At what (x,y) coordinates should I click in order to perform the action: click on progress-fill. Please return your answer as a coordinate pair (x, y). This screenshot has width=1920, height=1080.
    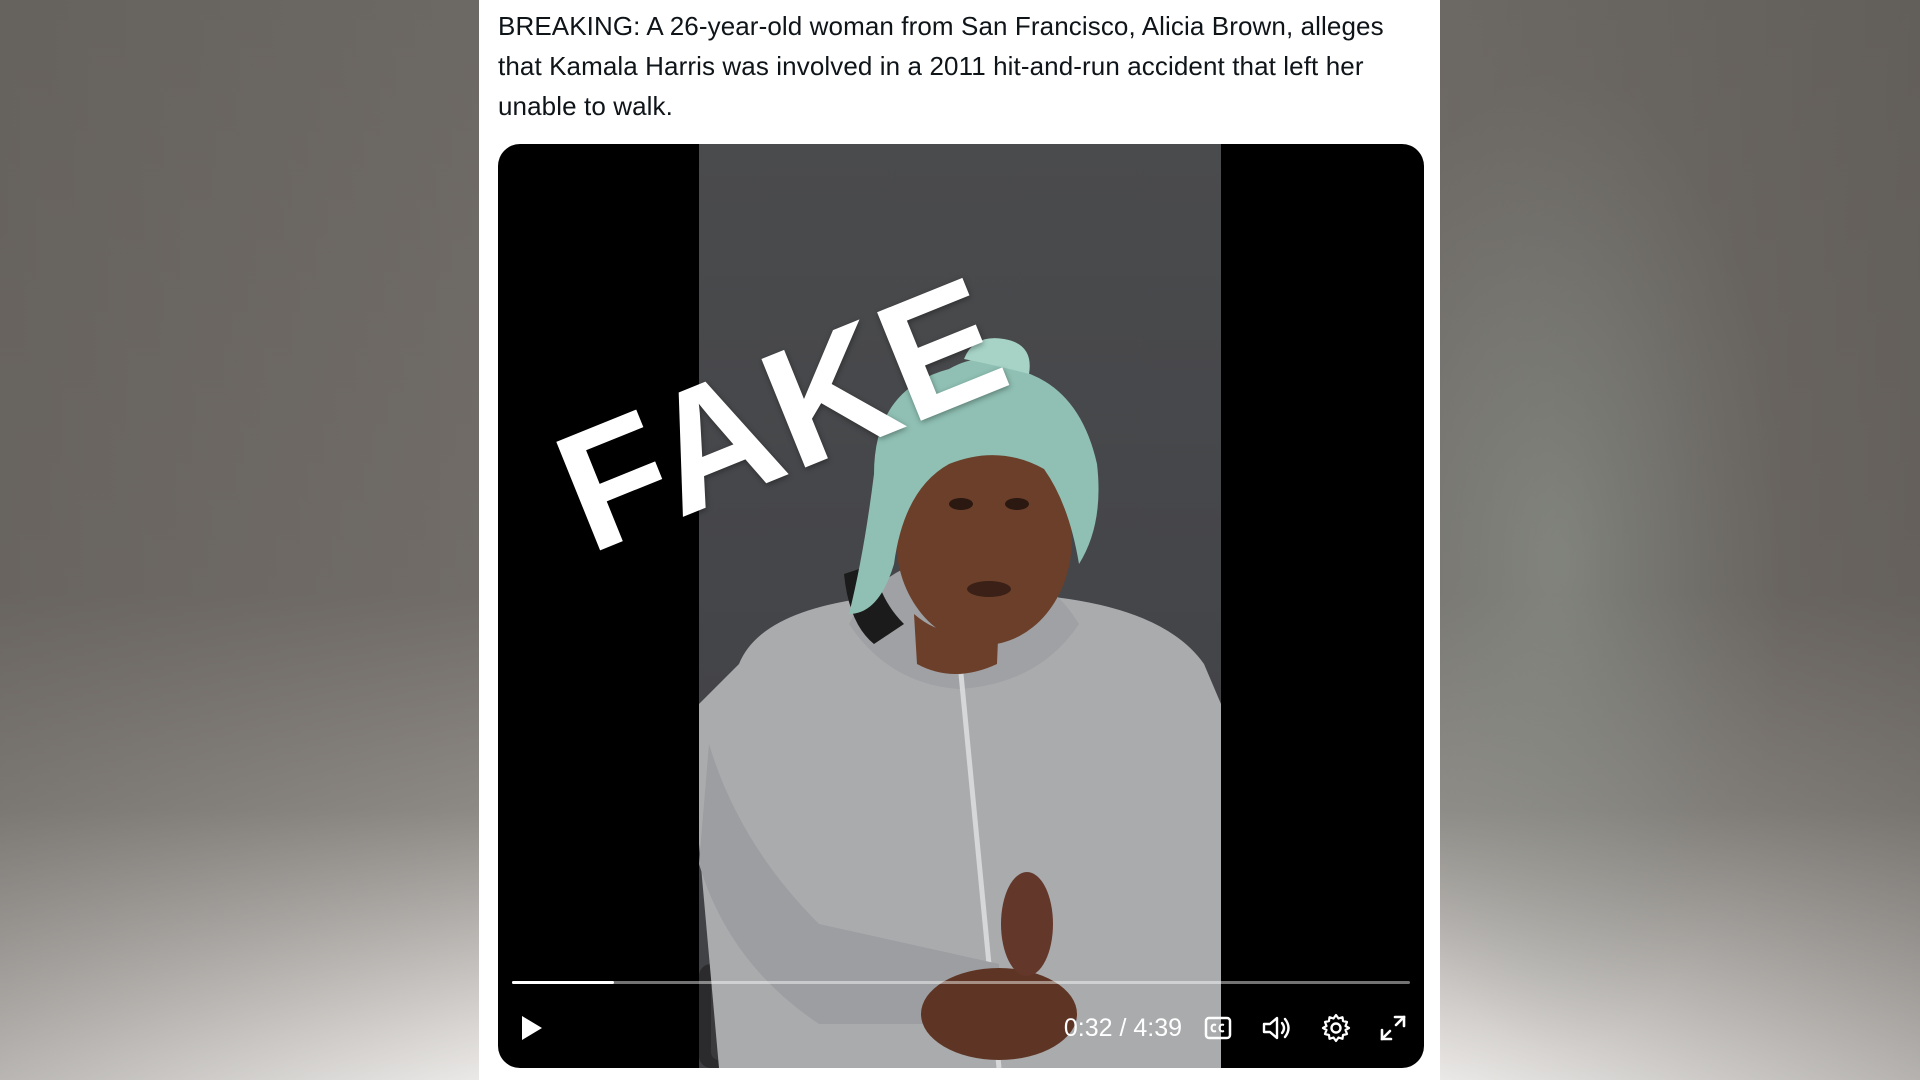
    Looking at the image, I should click on (563, 982).